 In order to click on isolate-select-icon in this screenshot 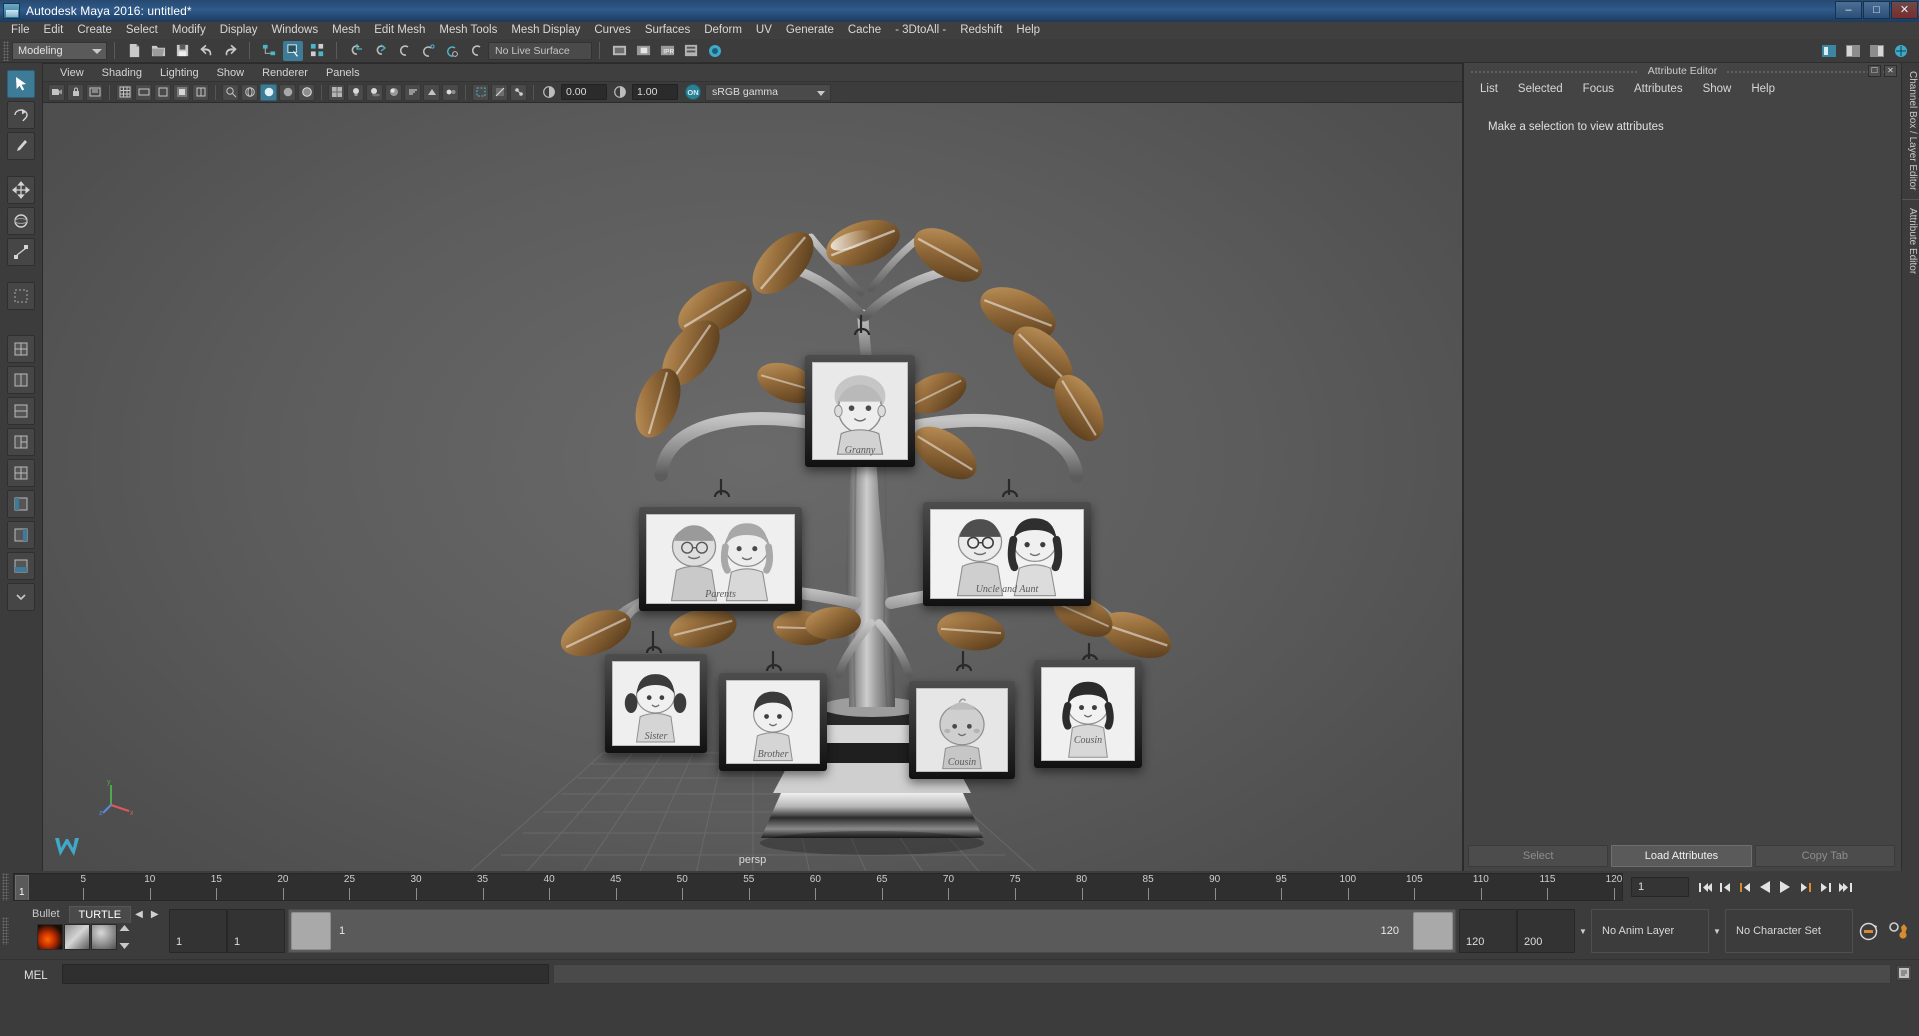, I will do `click(480, 92)`.